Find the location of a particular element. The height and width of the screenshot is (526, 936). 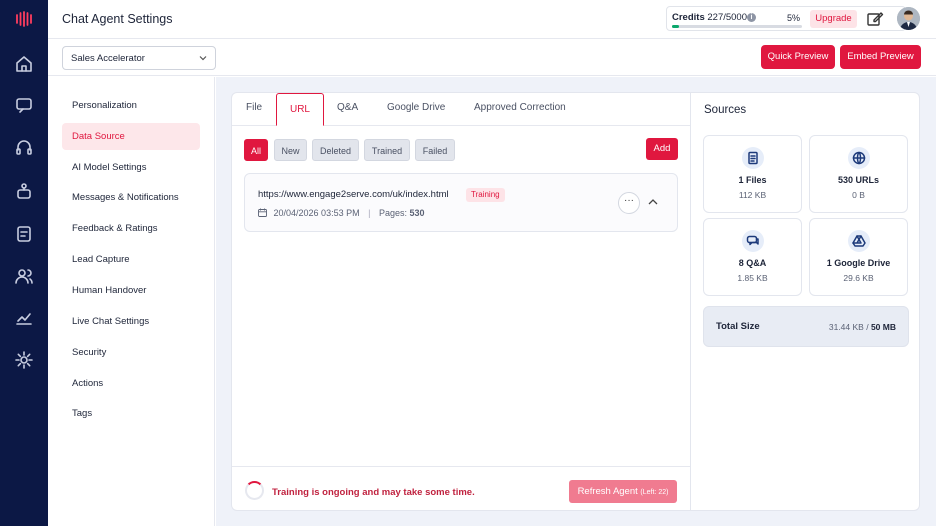

menu-item-tags: Tags is located at coordinates (131, 413).